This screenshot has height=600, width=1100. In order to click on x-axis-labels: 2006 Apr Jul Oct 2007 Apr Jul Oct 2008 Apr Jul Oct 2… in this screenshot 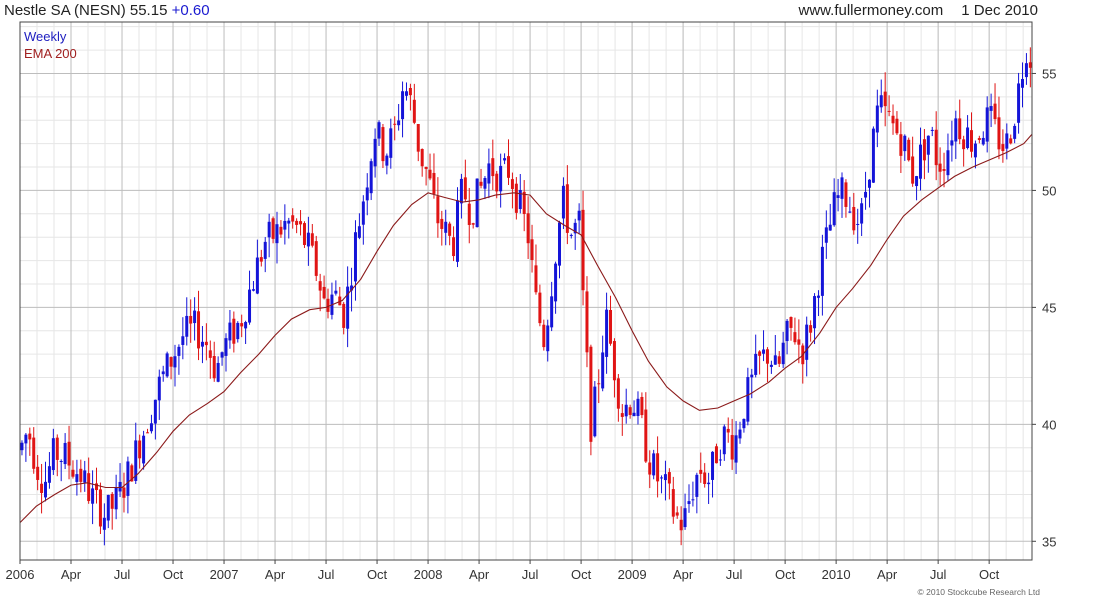, I will do `click(503, 574)`.